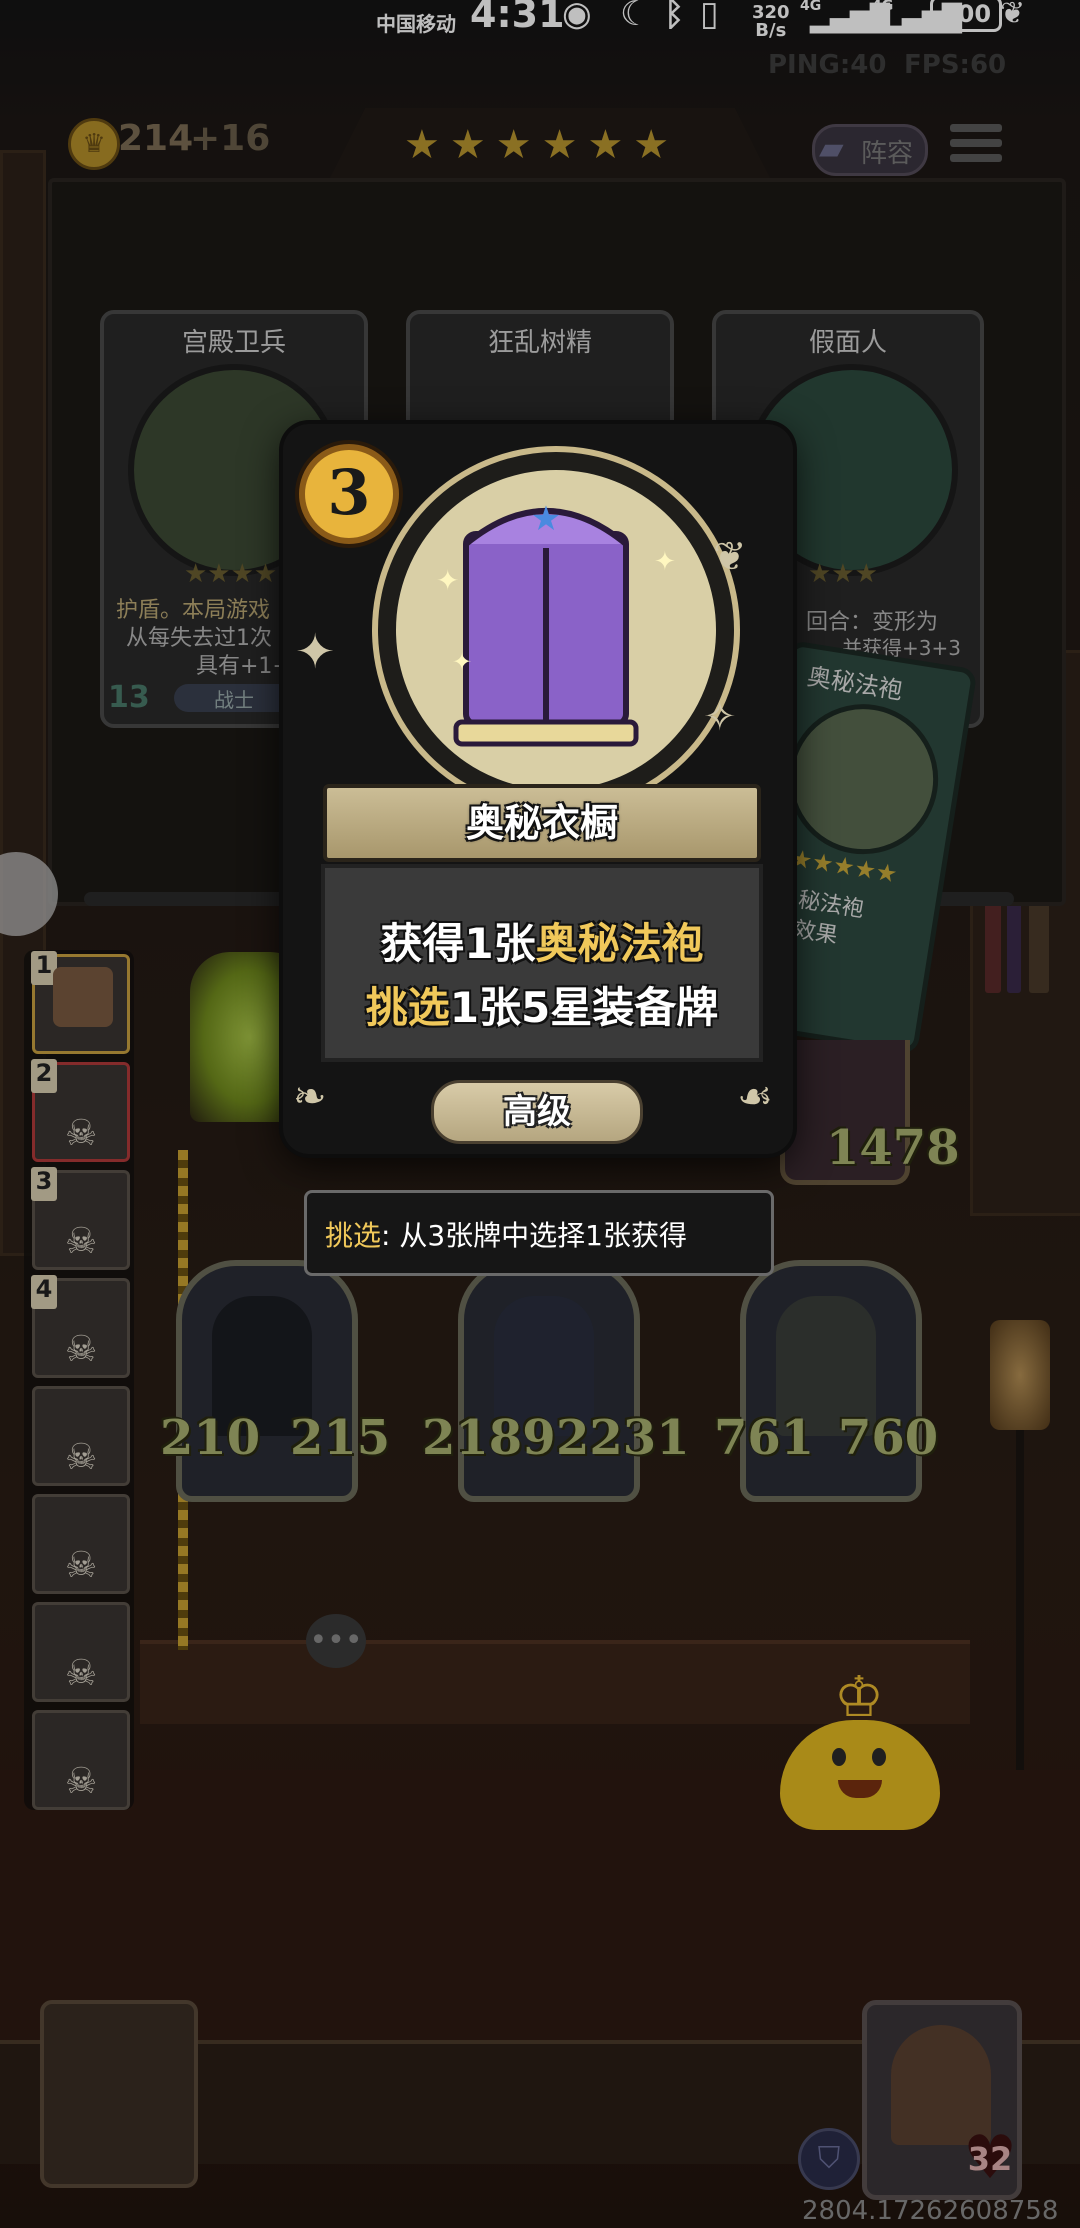  Describe the element at coordinates (755, 1097) in the screenshot. I see `corner-ornament-icon: ☙` at that location.